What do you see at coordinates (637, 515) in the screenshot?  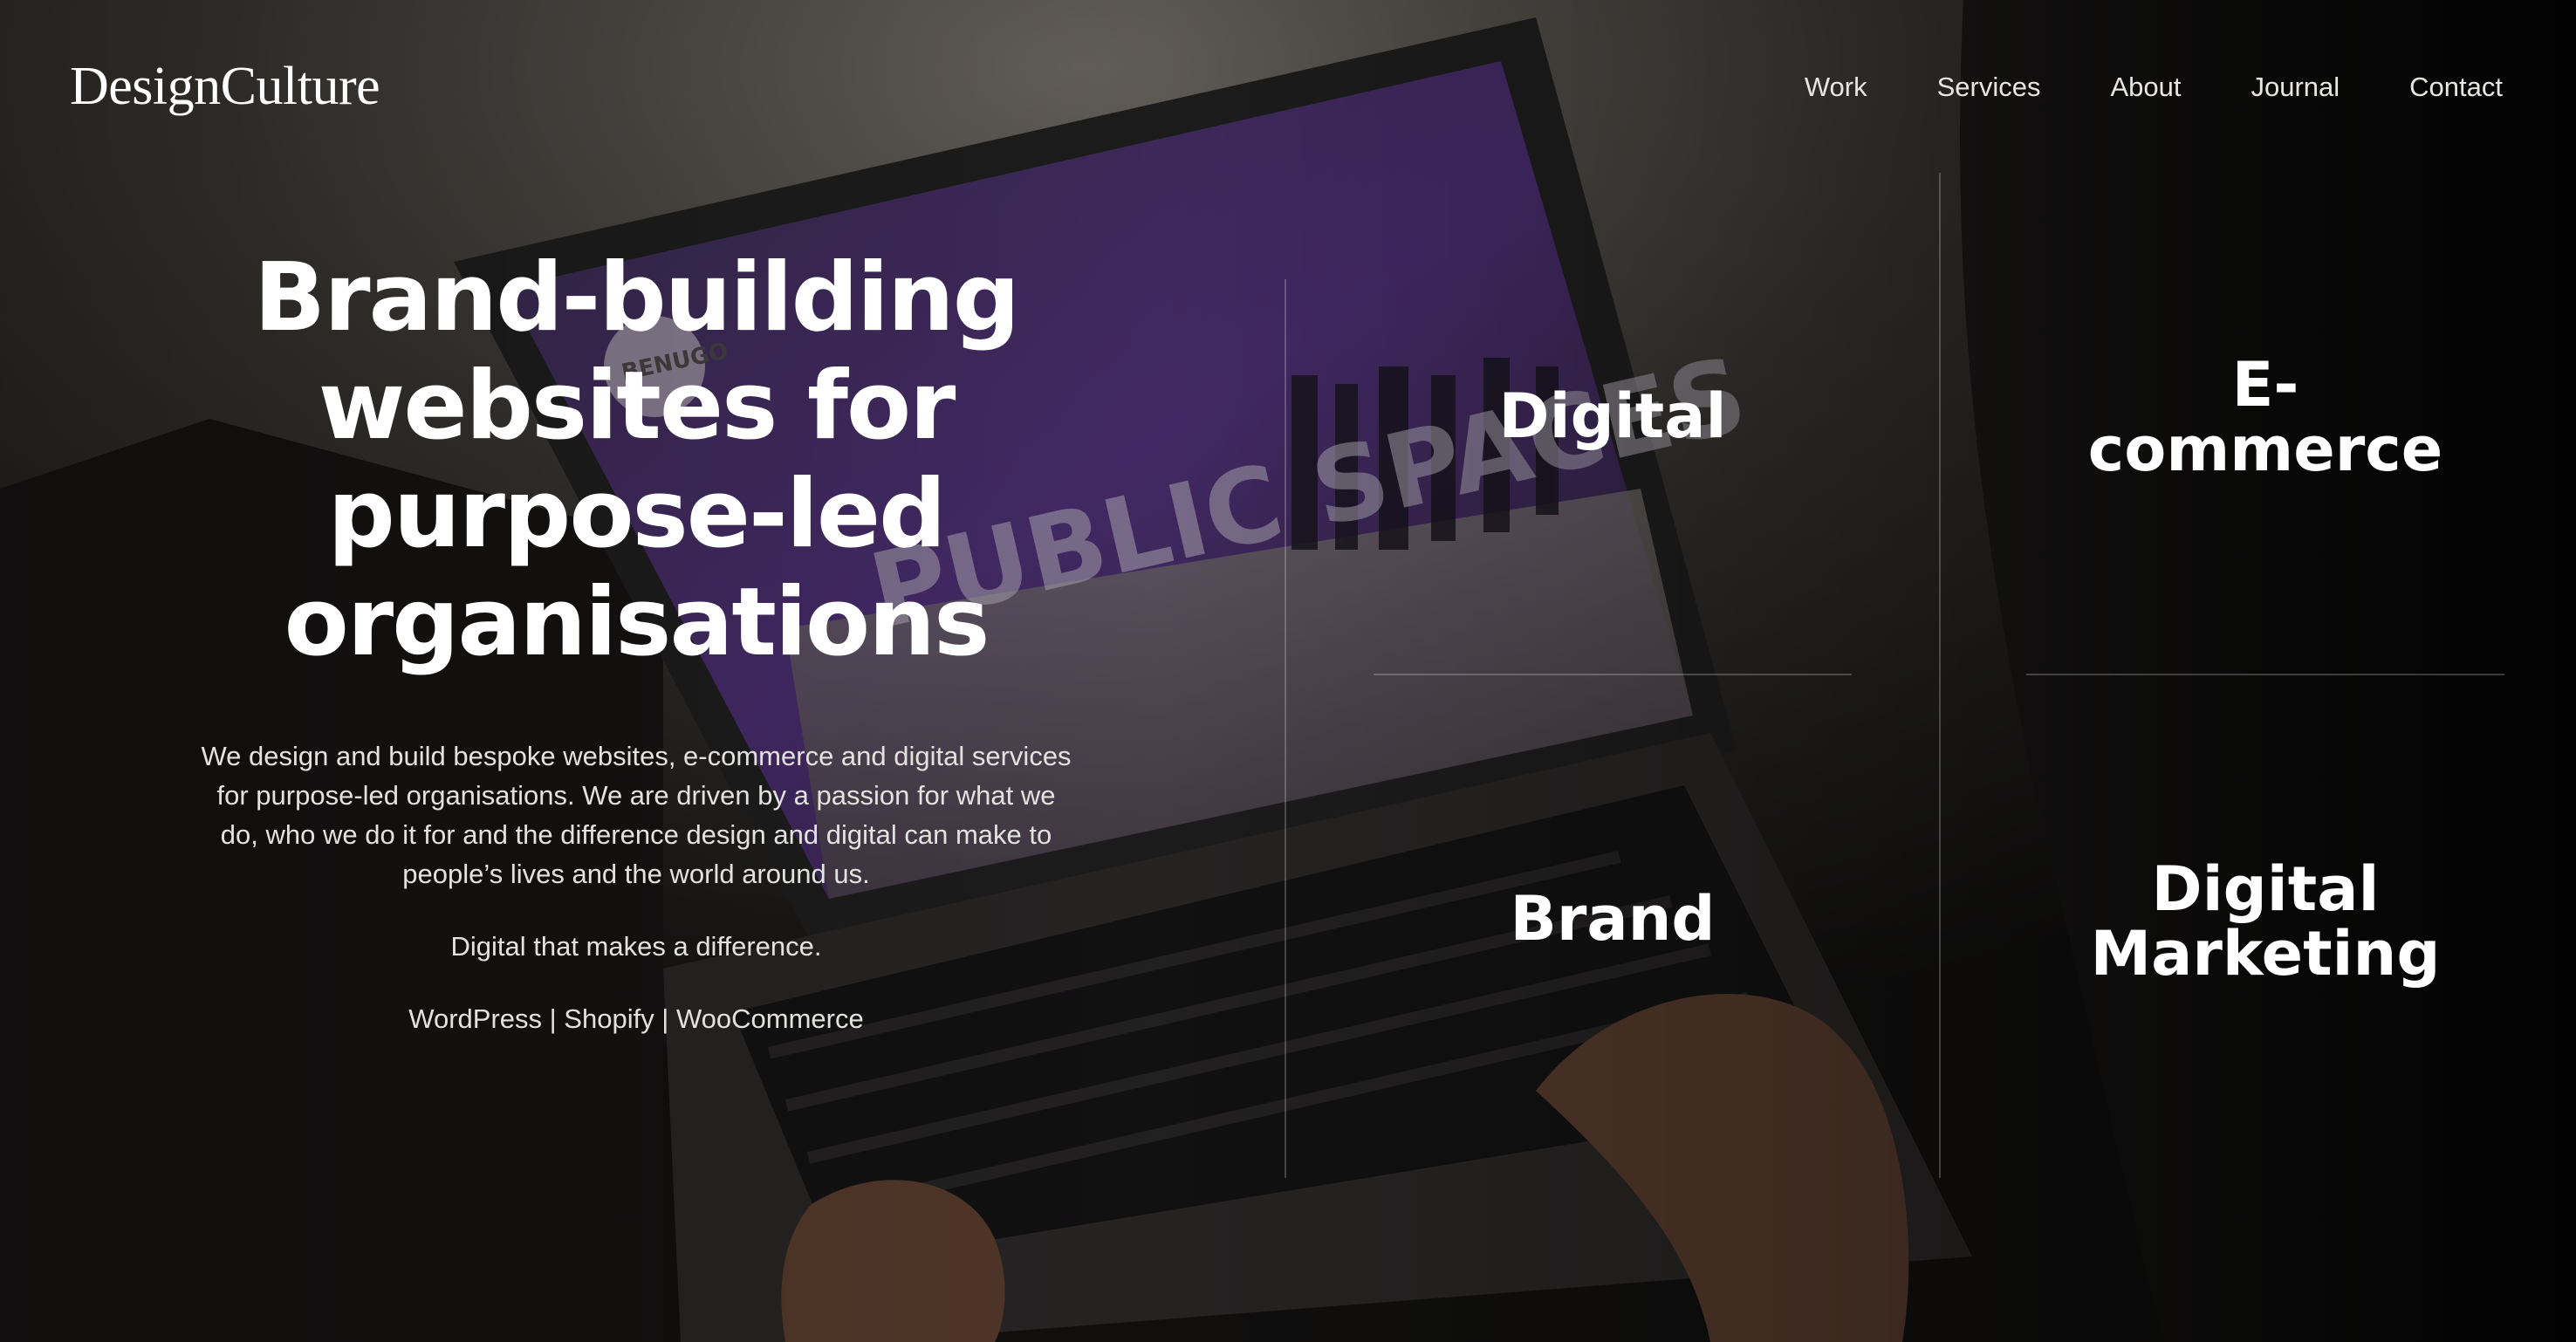 I see `headline-line: purpose-led` at bounding box center [637, 515].